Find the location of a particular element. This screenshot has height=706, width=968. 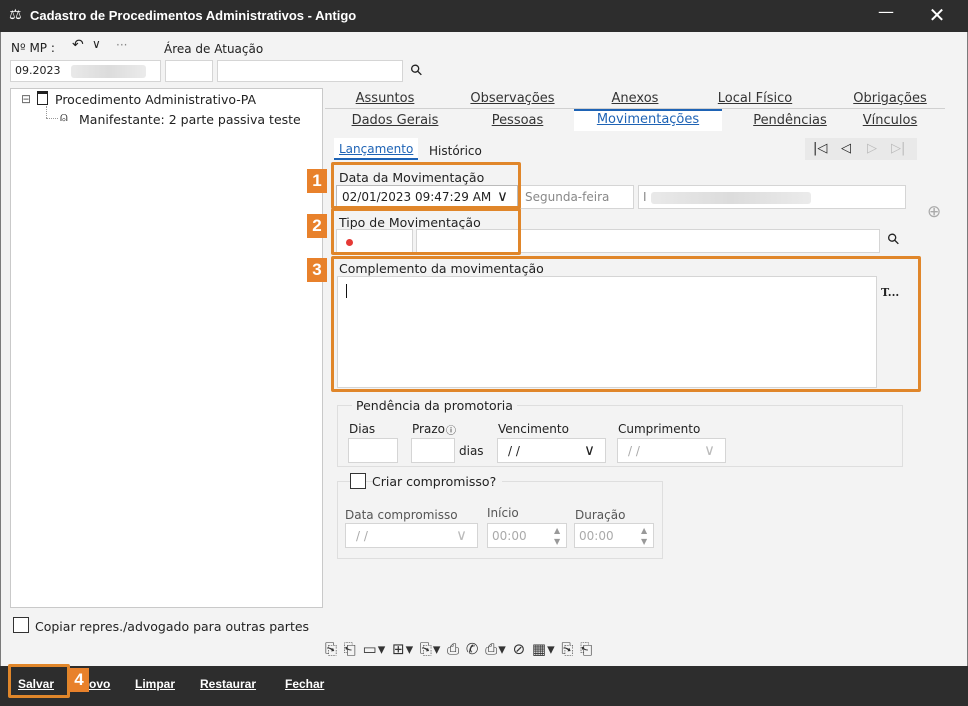

responsavel-field: I is located at coordinates (772, 197).